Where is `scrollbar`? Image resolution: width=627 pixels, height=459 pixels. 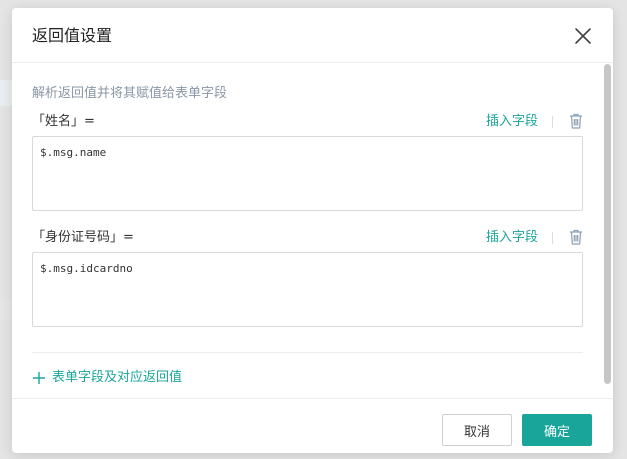
scrollbar is located at coordinates (608, 231).